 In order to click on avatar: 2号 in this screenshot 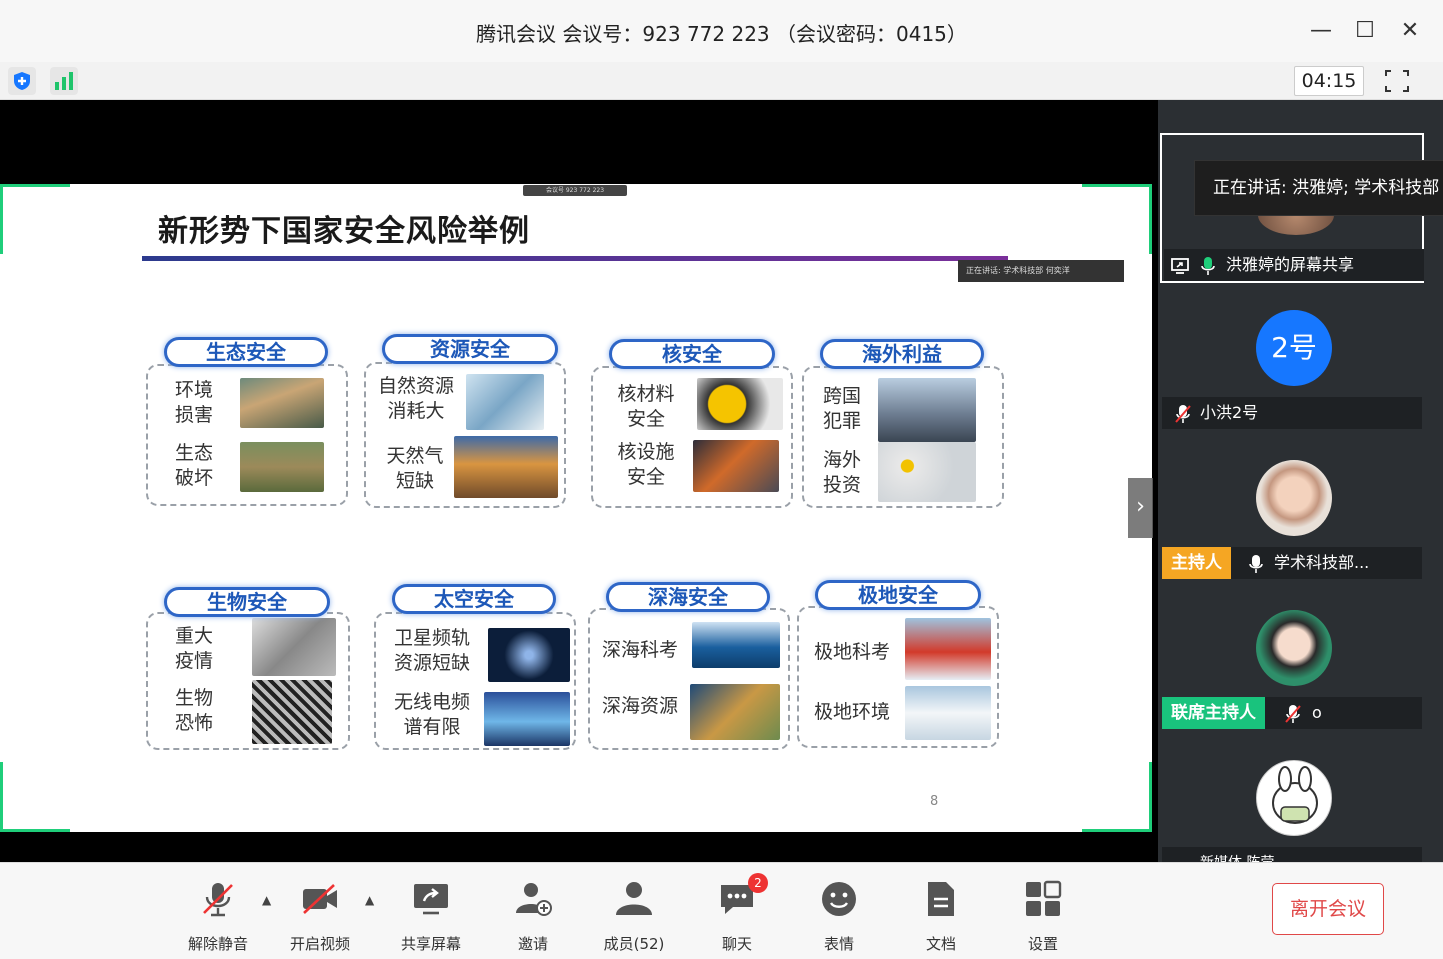, I will do `click(1294, 348)`.